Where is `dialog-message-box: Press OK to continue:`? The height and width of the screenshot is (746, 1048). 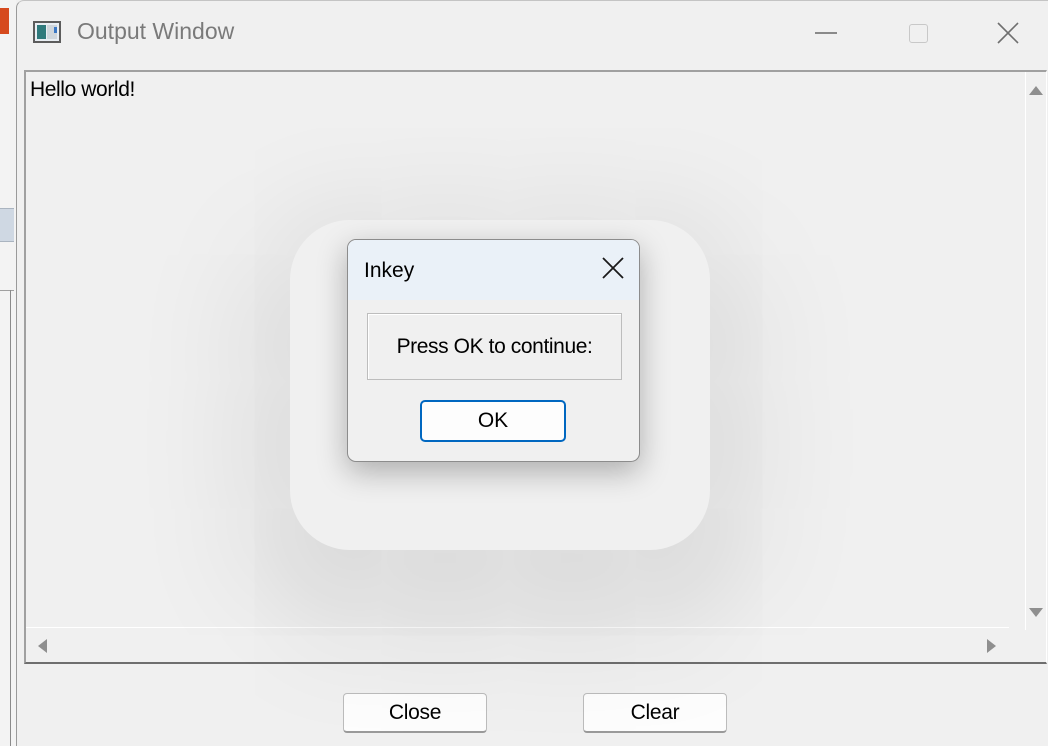
dialog-message-box: Press OK to continue: is located at coordinates (494, 346).